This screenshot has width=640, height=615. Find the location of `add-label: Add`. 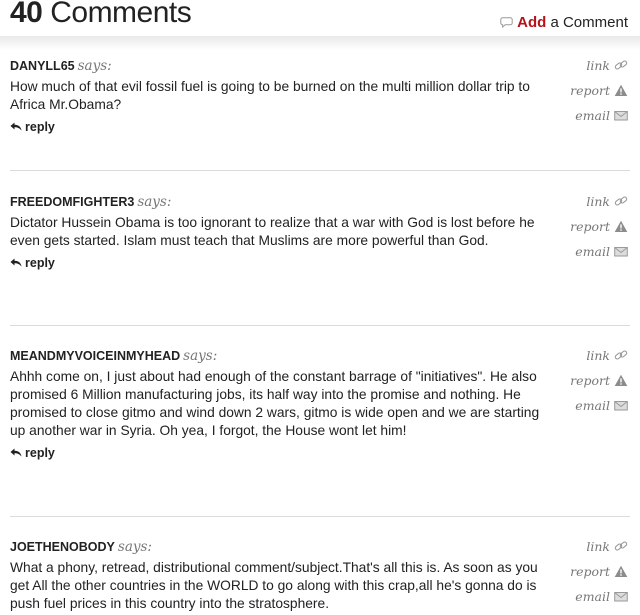

add-label: Add is located at coordinates (532, 22).